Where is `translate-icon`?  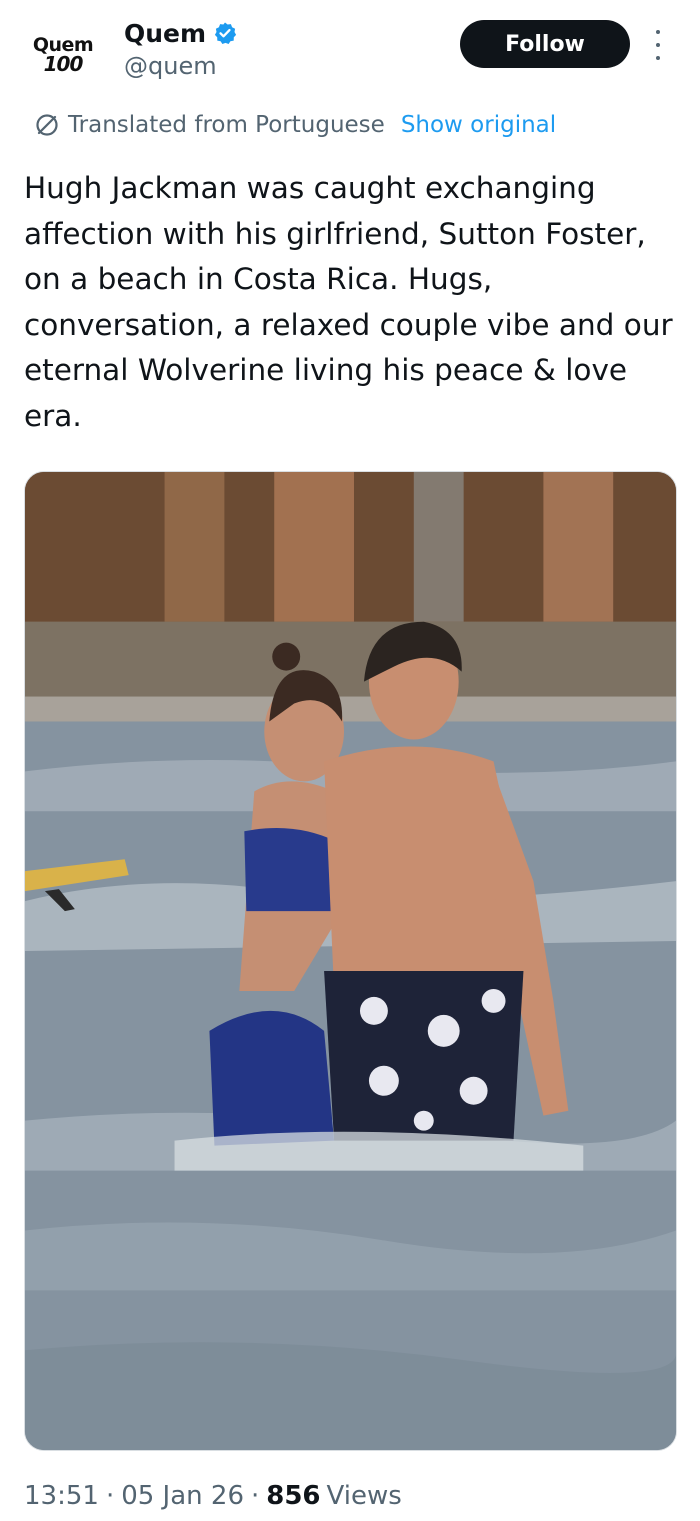
translate-icon is located at coordinates (47, 125).